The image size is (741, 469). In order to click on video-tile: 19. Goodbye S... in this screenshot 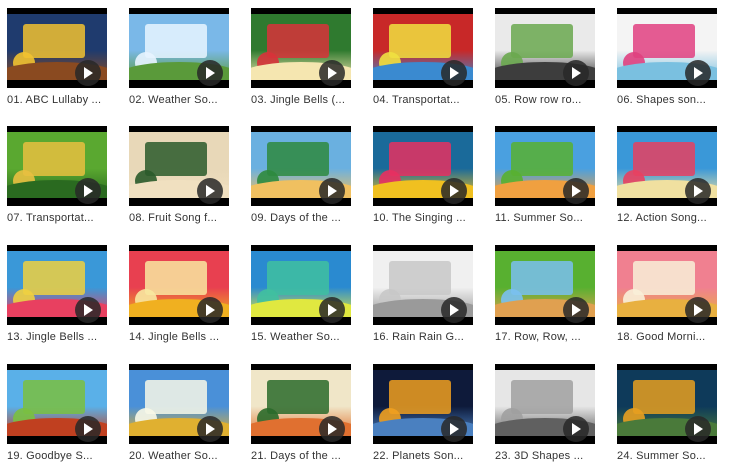, I will do `click(57, 416)`.